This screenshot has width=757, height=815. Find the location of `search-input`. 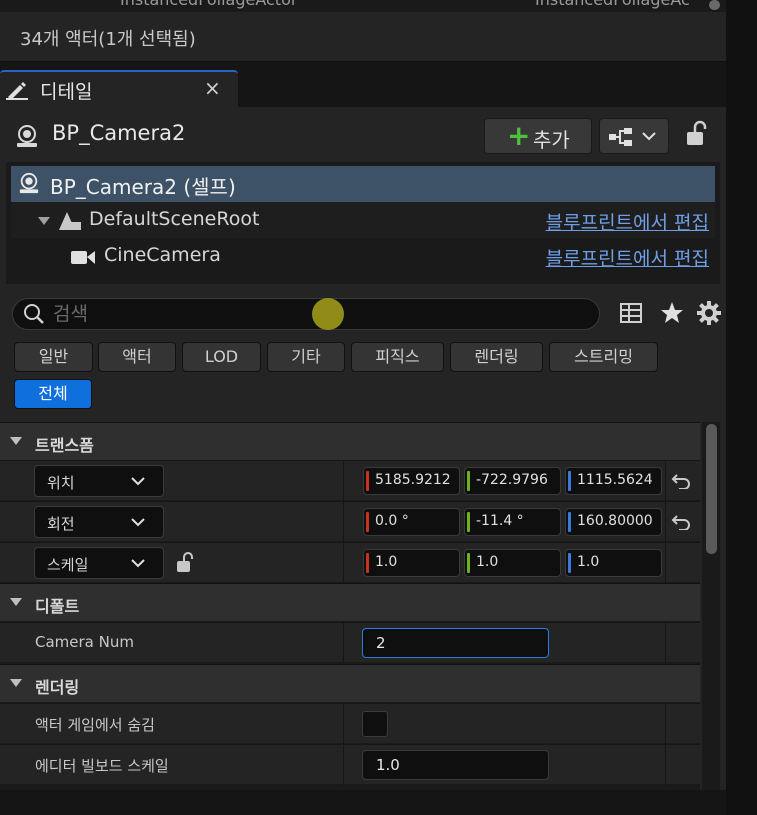

search-input is located at coordinates (303, 314).